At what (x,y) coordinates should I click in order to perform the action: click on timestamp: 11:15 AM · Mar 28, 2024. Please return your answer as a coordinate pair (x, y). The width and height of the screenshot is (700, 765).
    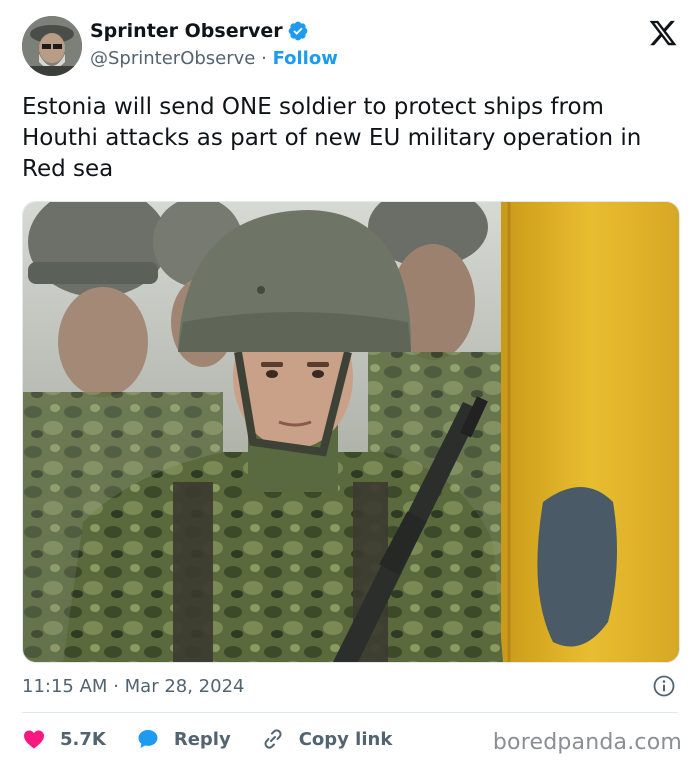
    Looking at the image, I should click on (133, 686).